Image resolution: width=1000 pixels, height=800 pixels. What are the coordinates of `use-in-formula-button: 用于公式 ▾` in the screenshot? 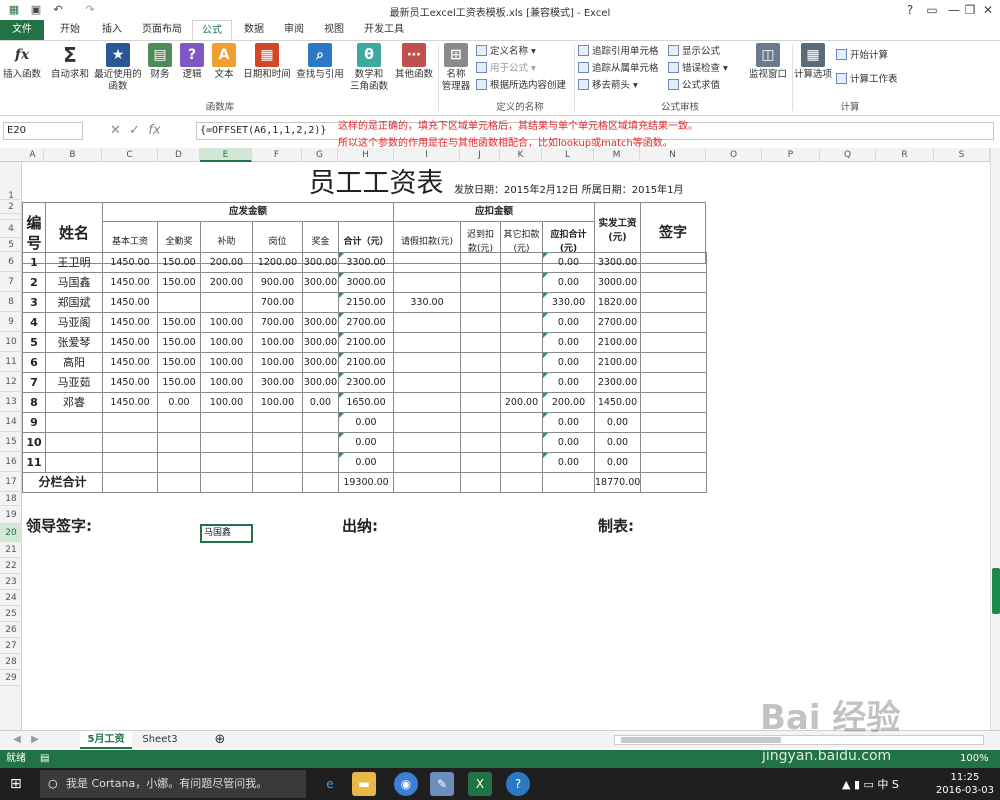 It's located at (506, 69).